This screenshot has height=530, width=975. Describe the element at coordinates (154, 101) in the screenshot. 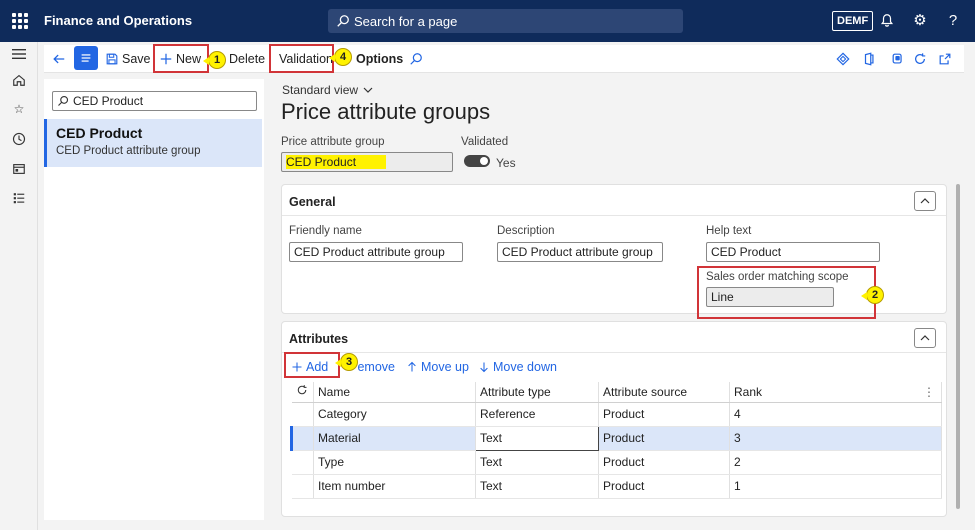

I see `list-filter-input: CED Product` at that location.